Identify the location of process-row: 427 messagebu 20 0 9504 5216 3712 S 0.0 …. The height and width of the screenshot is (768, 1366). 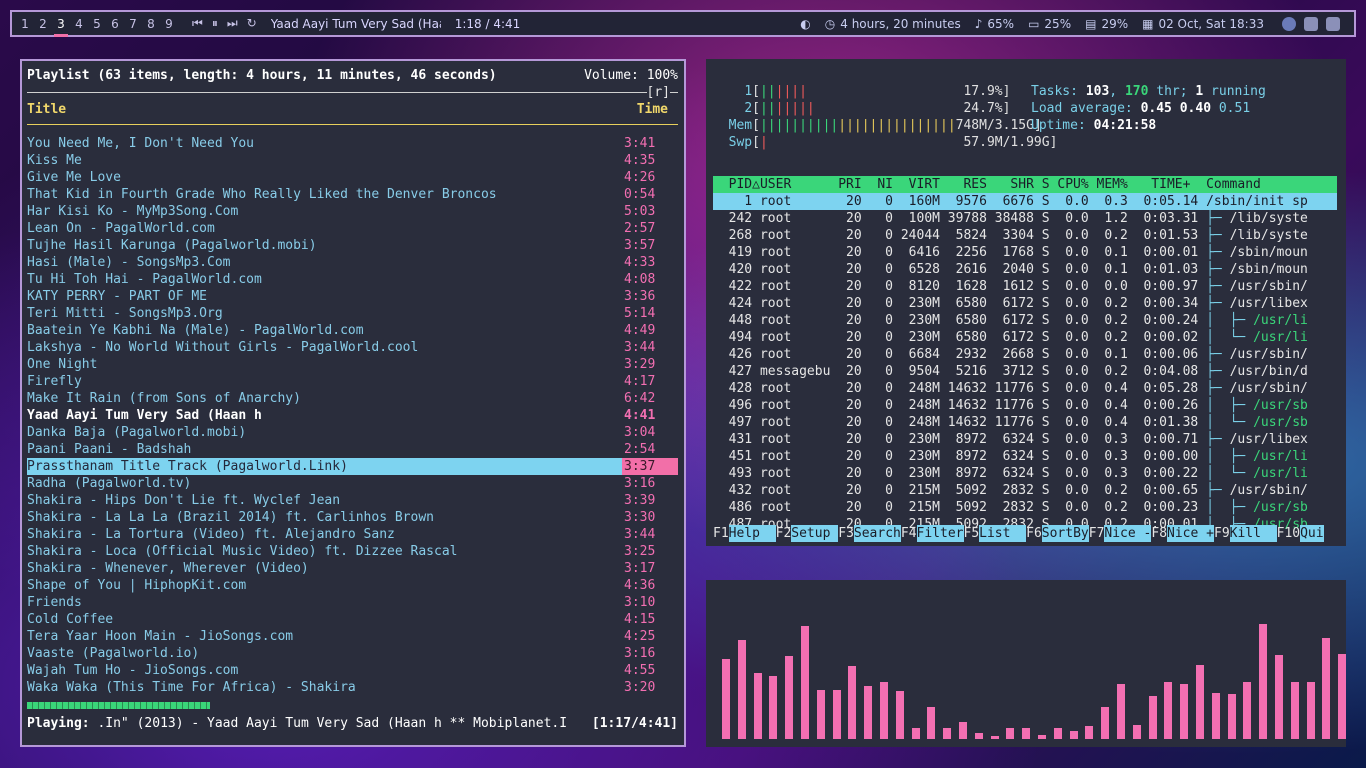
(1025, 371).